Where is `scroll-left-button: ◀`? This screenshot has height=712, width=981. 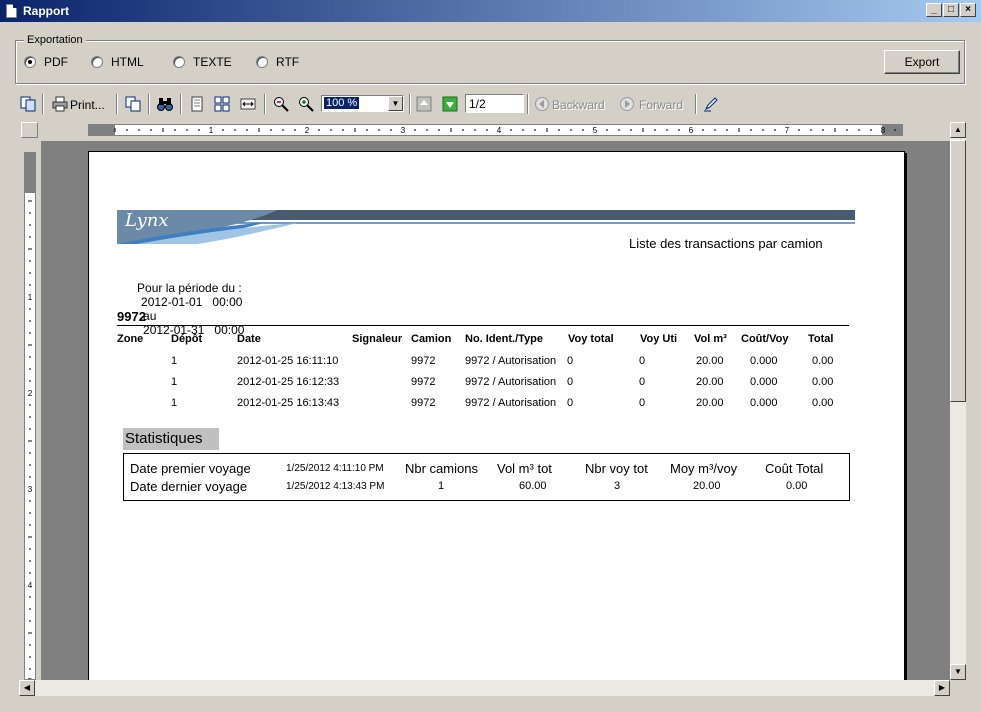 scroll-left-button: ◀ is located at coordinates (27, 688).